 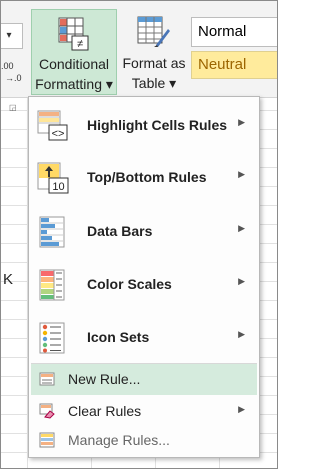 What do you see at coordinates (47, 379) in the screenshot?
I see `new-rule-icon` at bounding box center [47, 379].